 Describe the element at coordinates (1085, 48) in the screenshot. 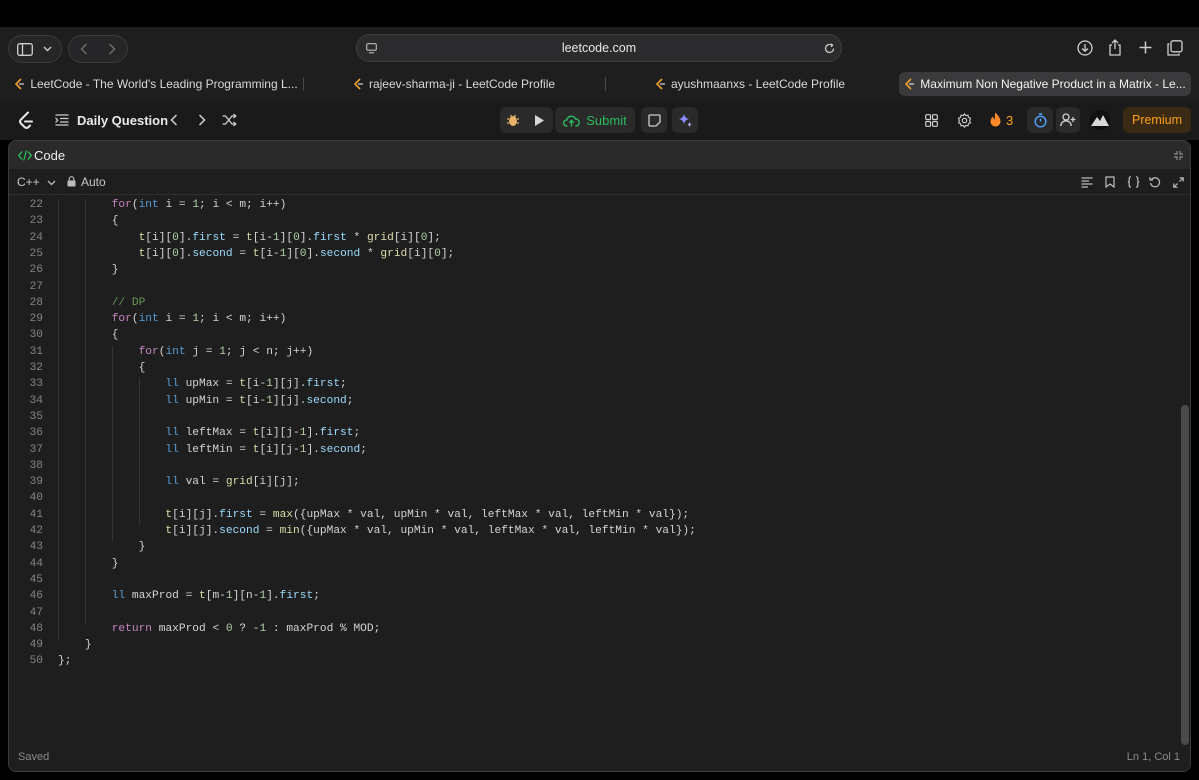

I see `downloads-icon` at that location.